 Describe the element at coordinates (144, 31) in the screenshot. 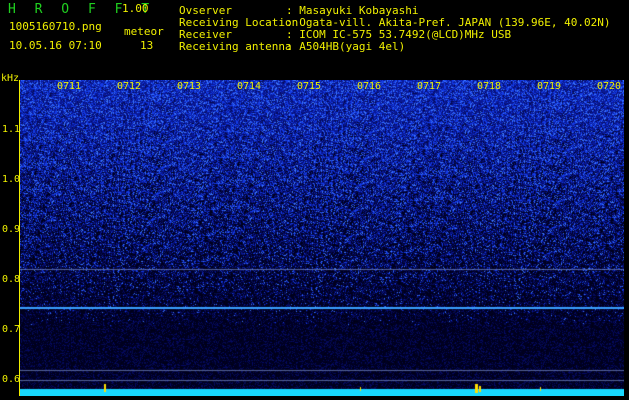

I see `meteor-label: meteor` at that location.